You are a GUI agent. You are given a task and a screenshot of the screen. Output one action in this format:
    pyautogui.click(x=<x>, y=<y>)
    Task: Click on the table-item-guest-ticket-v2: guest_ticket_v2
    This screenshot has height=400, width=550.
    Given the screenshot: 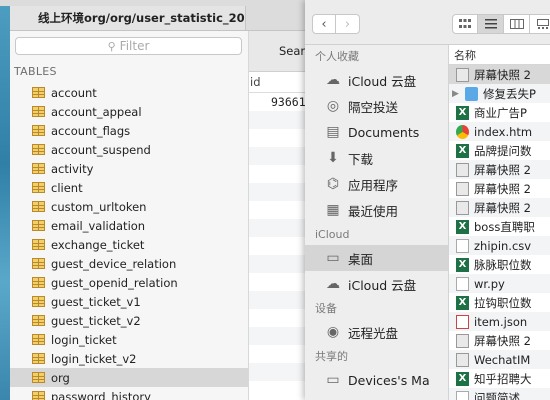 What is the action you would take?
    pyautogui.click(x=129, y=320)
    